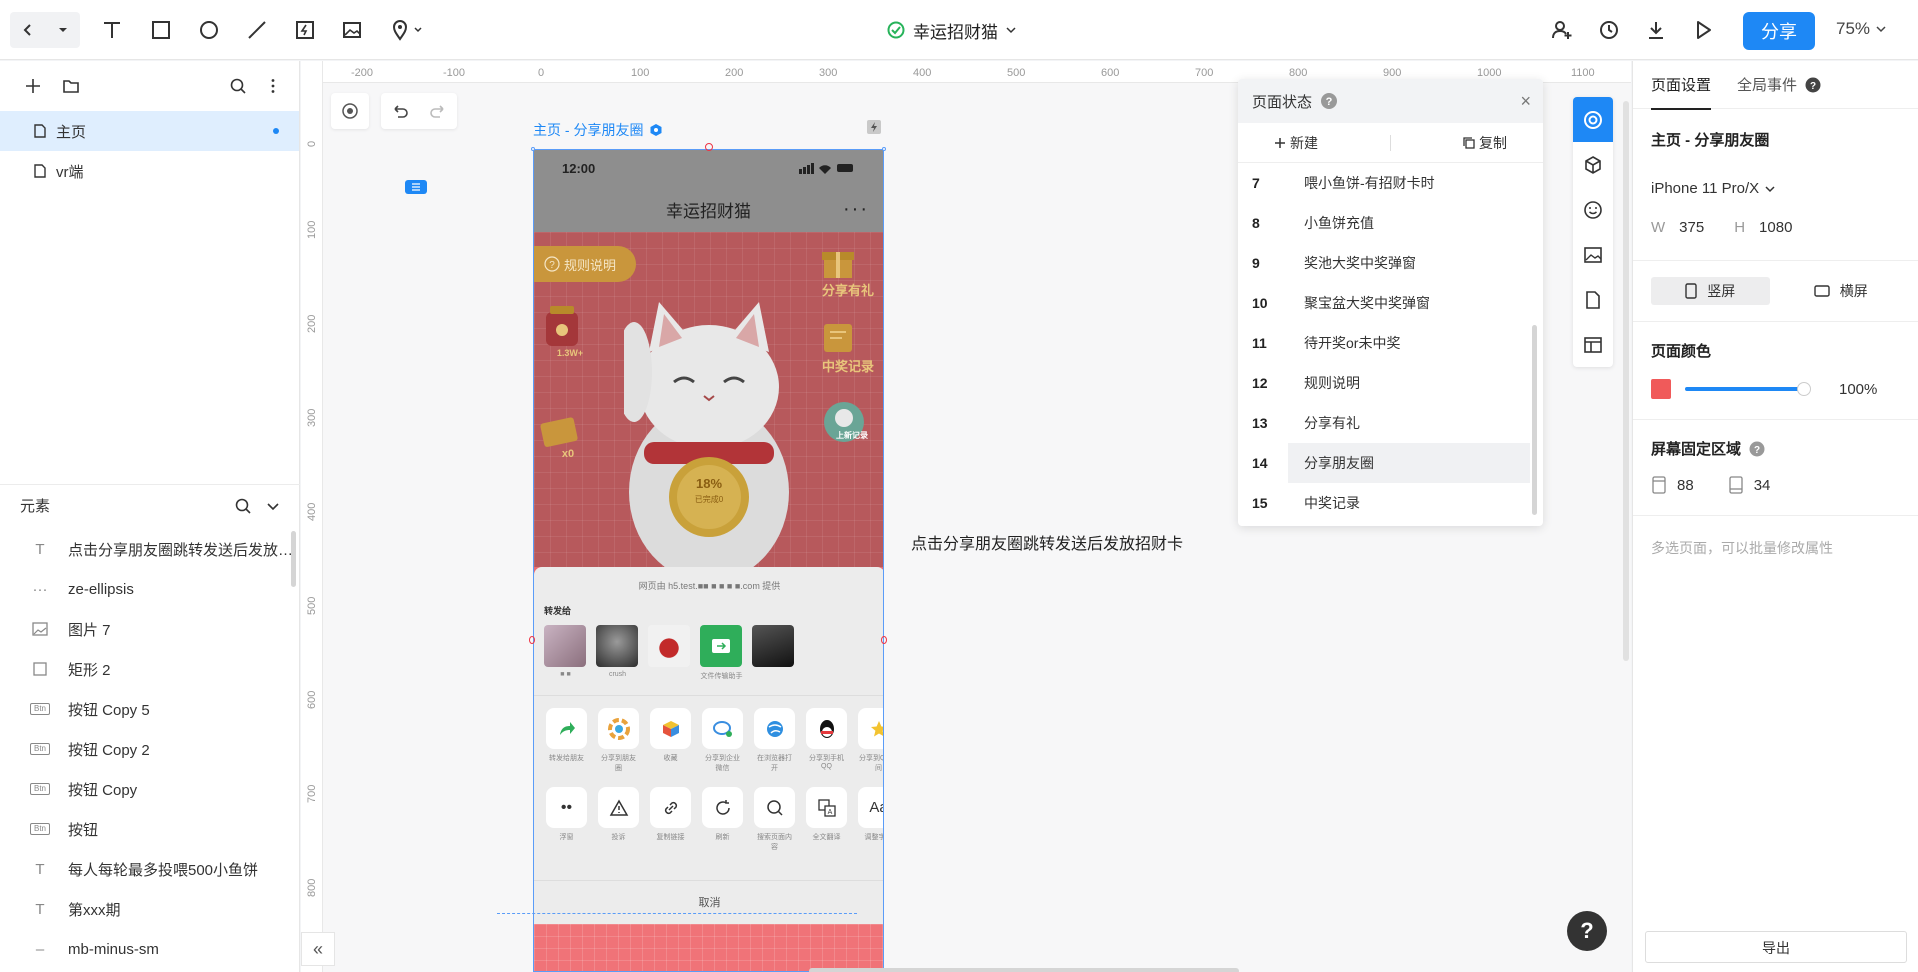 The height and width of the screenshot is (972, 1918). What do you see at coordinates (670, 740) in the screenshot?
I see `share-action: 收藏` at bounding box center [670, 740].